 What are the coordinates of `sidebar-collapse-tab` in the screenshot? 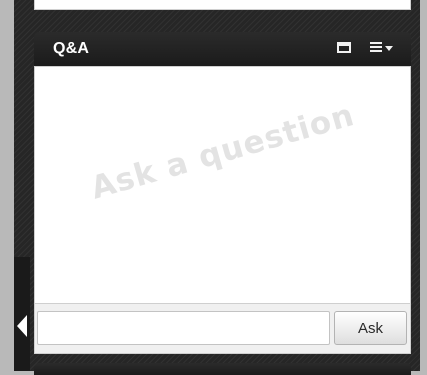 It's located at (22, 314).